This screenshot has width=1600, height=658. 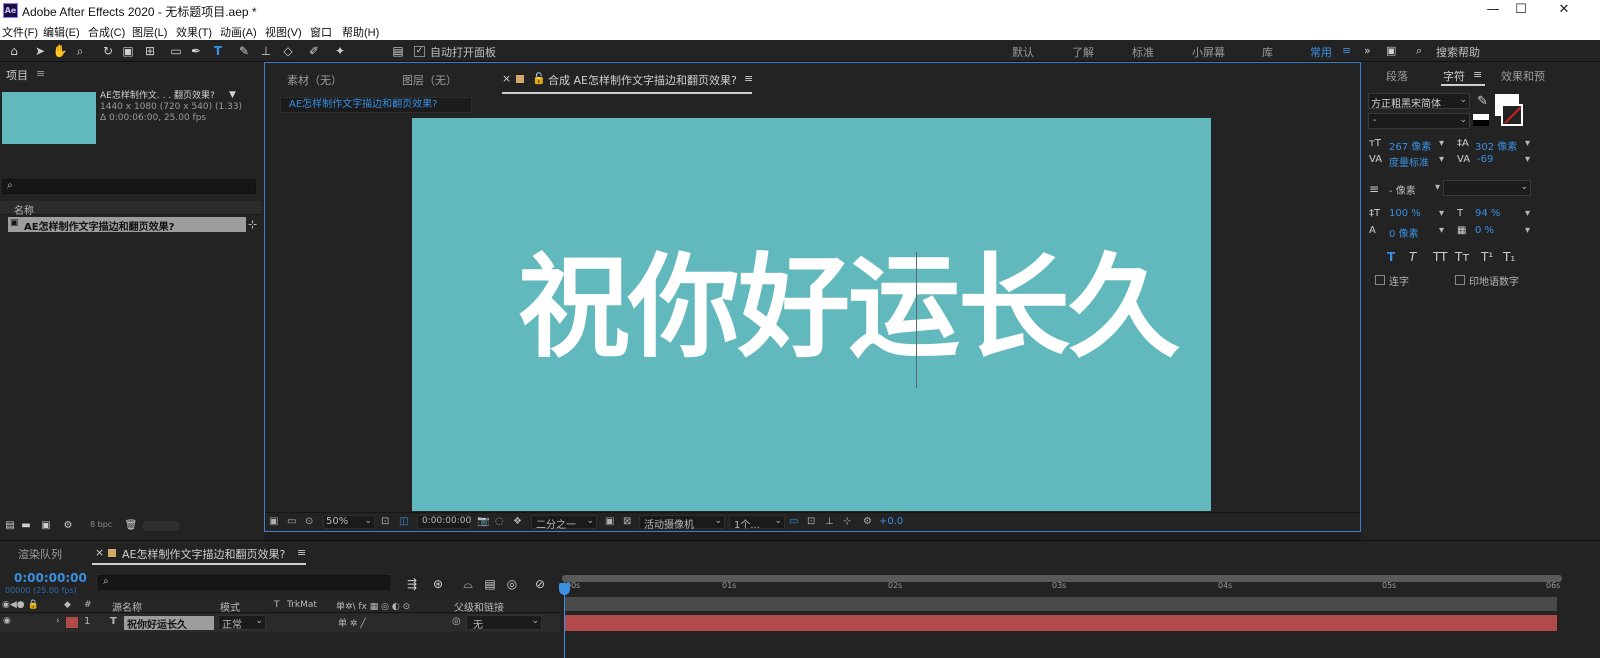 What do you see at coordinates (203, 554) in the screenshot?
I see `tab-timeline-comp: AE怎样制作文字描边和翻页效果?` at bounding box center [203, 554].